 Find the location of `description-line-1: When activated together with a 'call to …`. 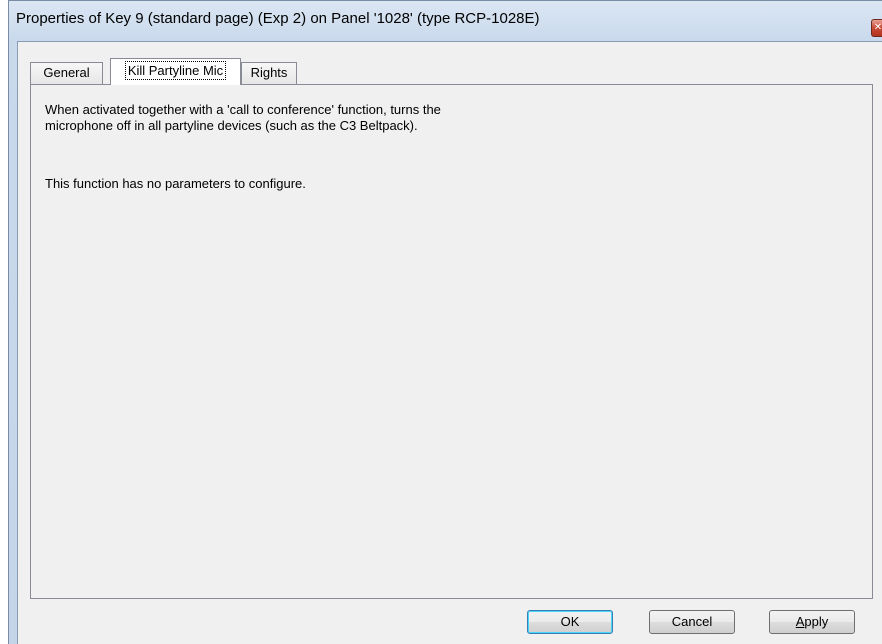

description-line-1: When activated together with a 'call to … is located at coordinates (243, 109).